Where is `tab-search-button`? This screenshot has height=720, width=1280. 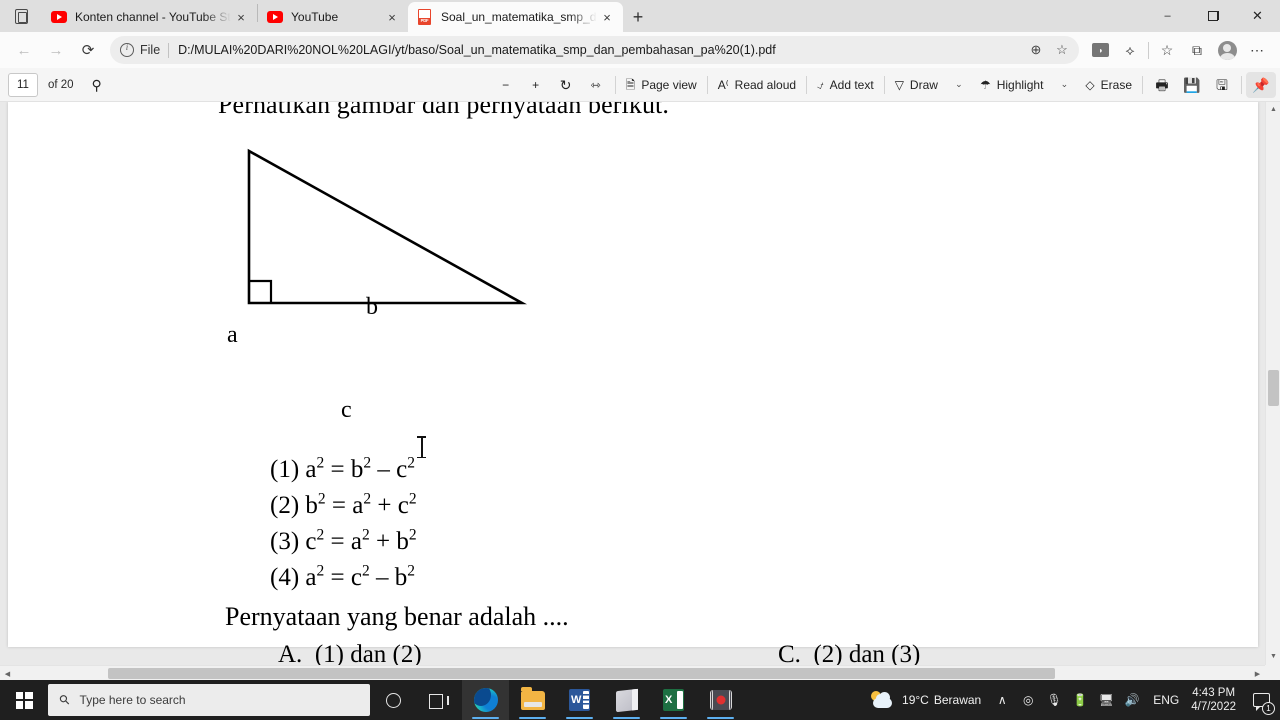
tab-search-button is located at coordinates (21, 16).